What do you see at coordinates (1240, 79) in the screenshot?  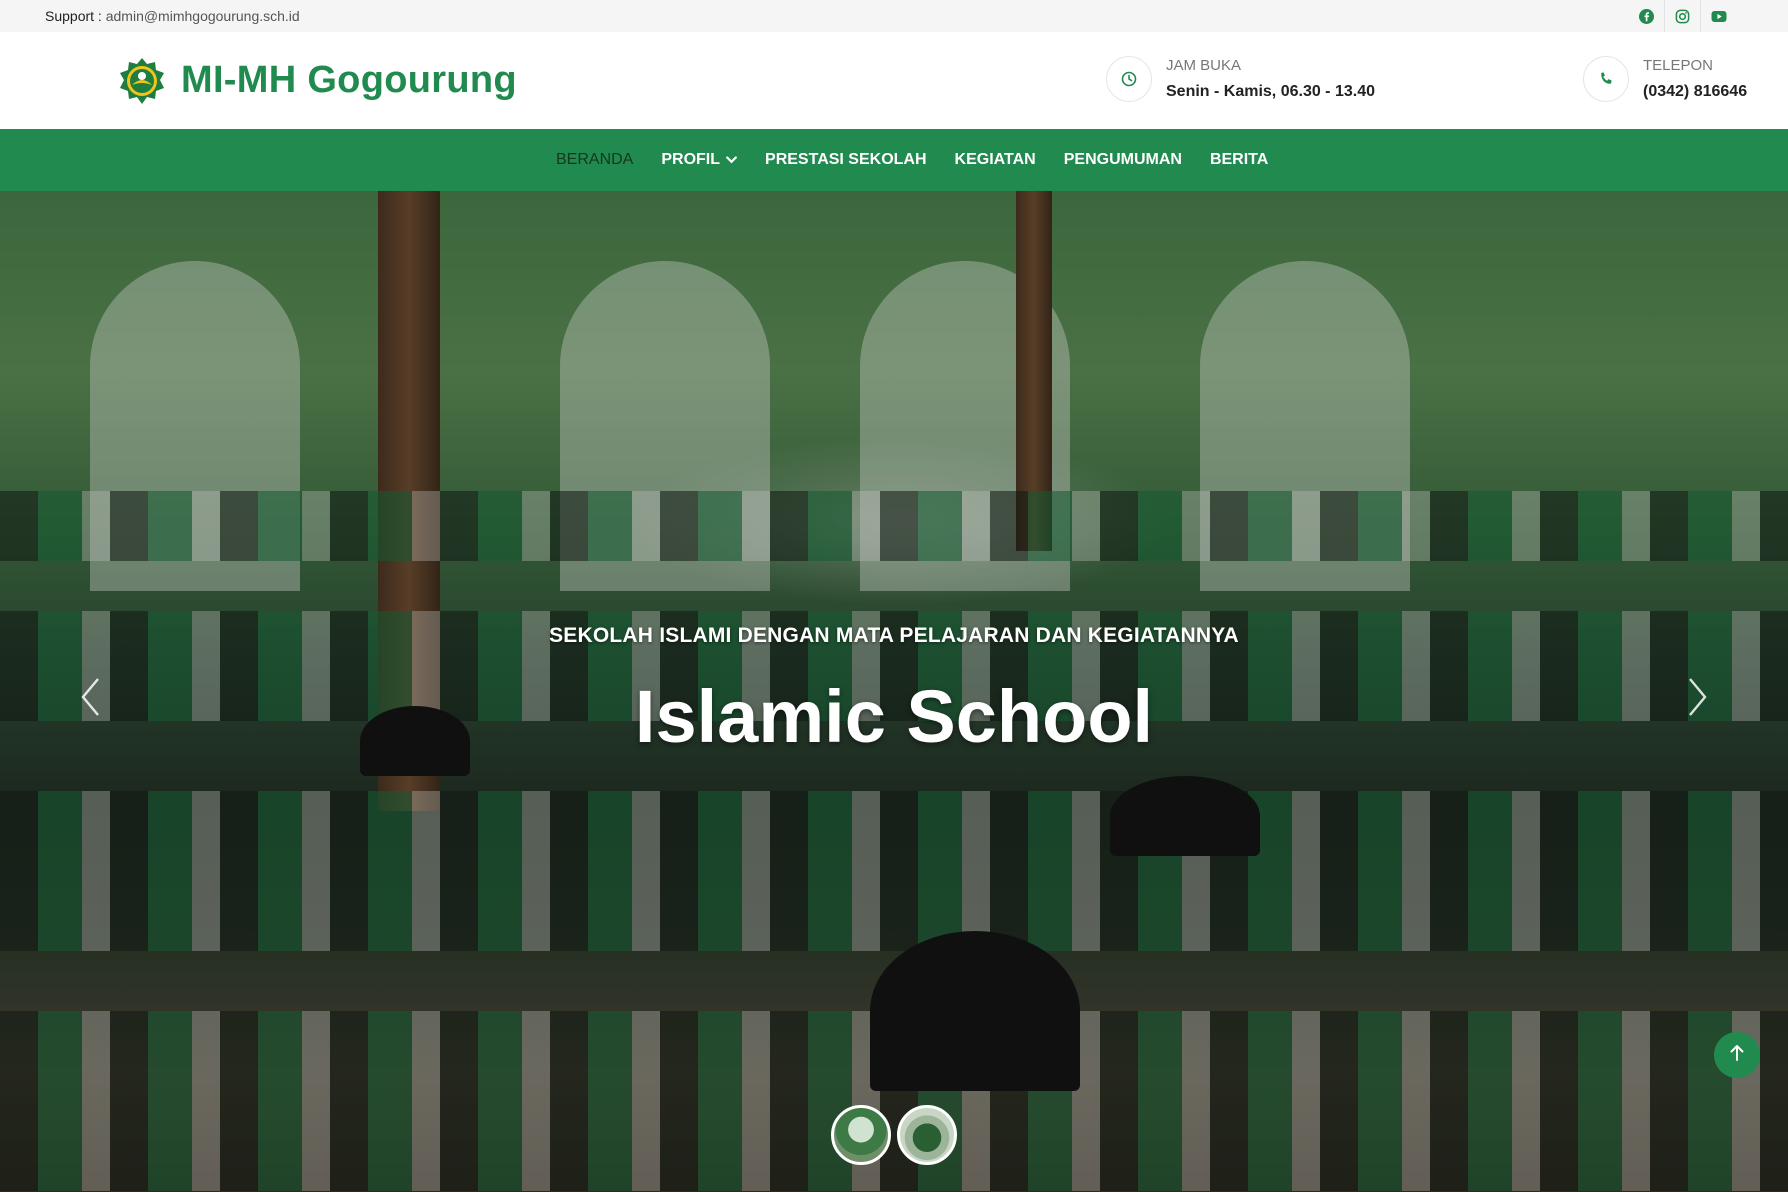 I see `opening-hours: JAM BUKA Senin - Kamis, 06.30 - 13.40` at bounding box center [1240, 79].